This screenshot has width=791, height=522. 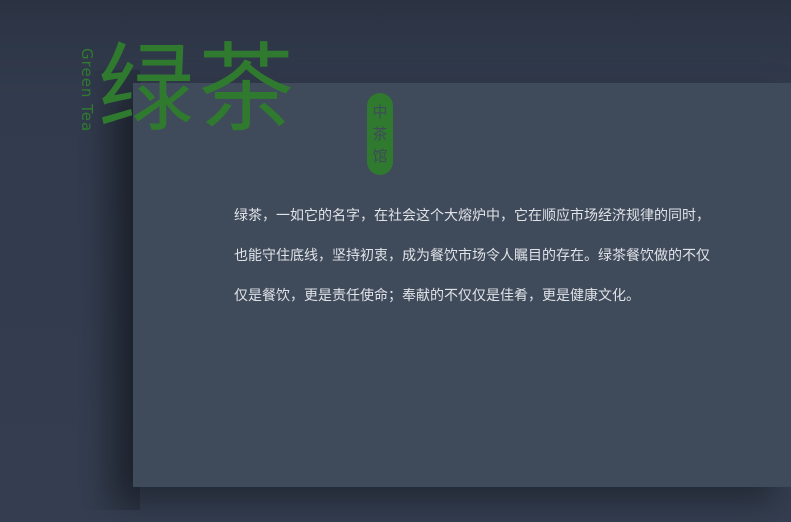 I want to click on description-line-3: 仅是餐饮，更是责任使命；奉献的不仅仅是佳肴，更是健康文化。, so click(x=437, y=296).